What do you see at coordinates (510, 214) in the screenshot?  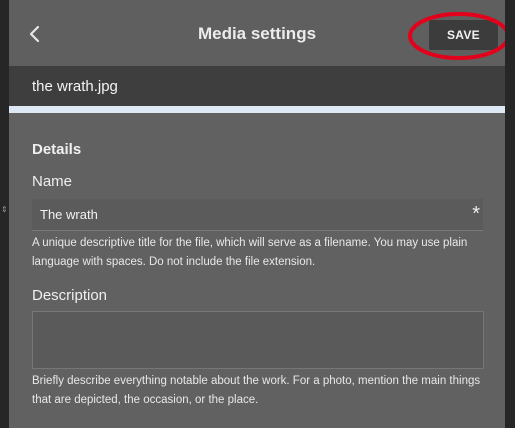 I see `background-right-strip` at bounding box center [510, 214].